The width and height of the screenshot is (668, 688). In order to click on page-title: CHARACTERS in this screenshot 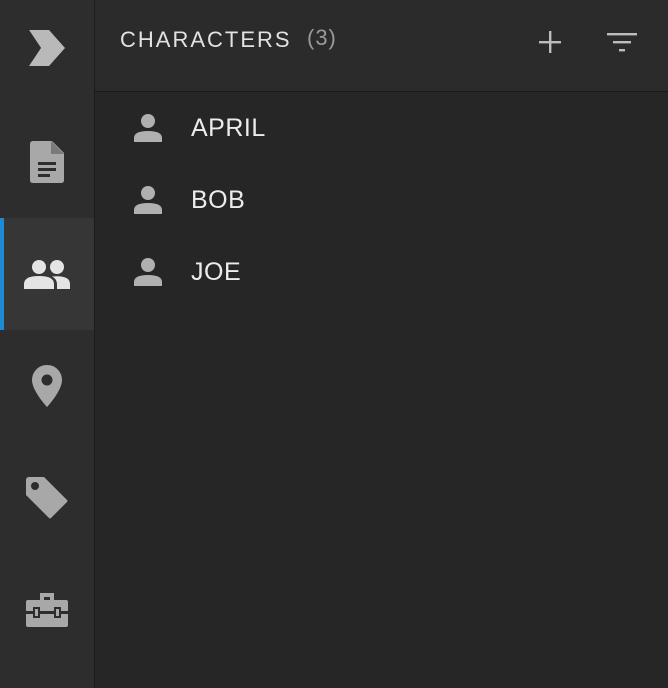, I will do `click(206, 39)`.